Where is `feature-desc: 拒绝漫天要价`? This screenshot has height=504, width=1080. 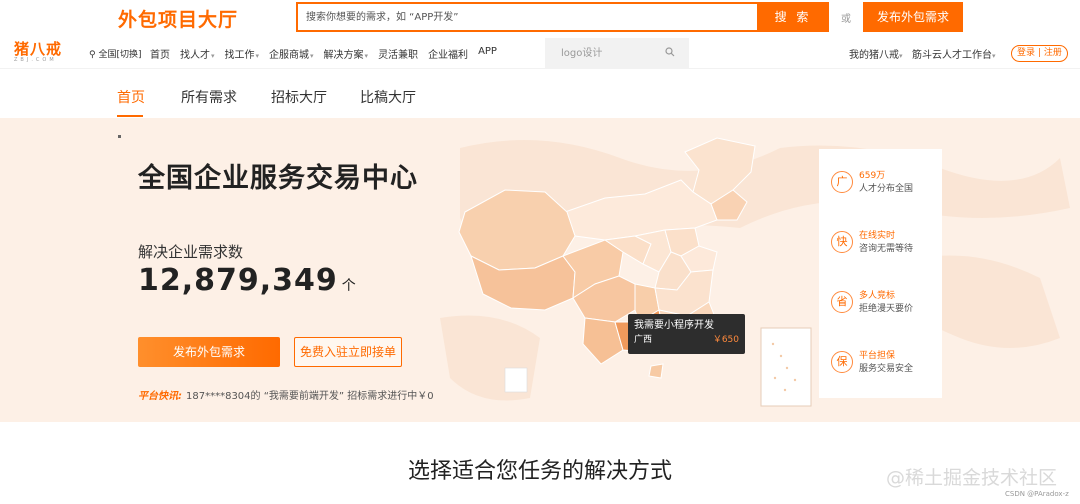
feature-desc: 拒绝漫天要价 is located at coordinates (886, 309).